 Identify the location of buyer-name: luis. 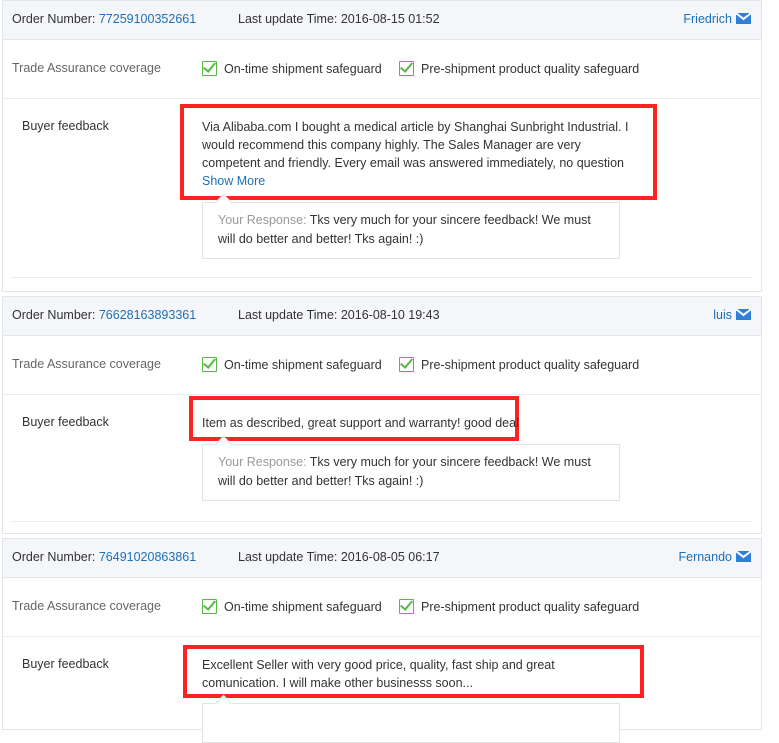
(722, 315).